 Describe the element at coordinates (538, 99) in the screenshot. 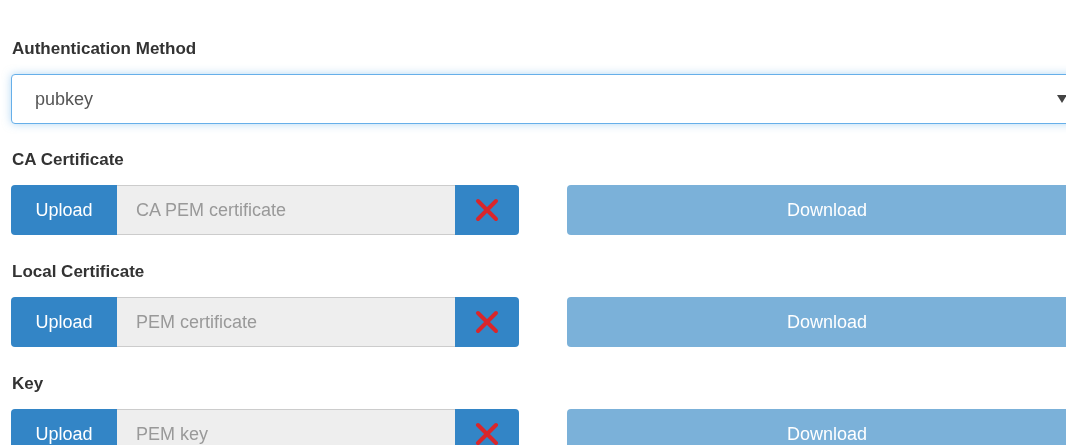

I see `method-dropdown: pubkey` at that location.